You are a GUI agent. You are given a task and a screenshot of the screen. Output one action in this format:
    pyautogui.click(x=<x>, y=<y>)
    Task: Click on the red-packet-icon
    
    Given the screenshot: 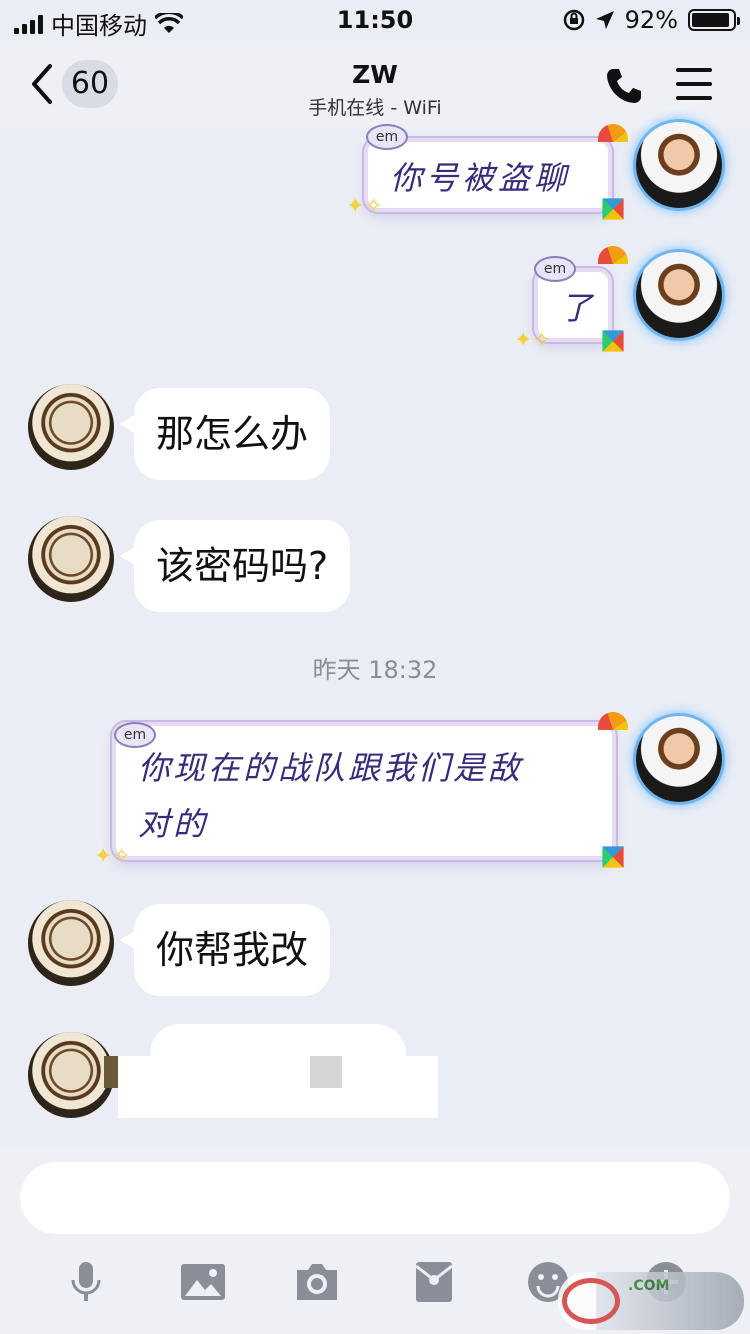 What is the action you would take?
    pyautogui.click(x=434, y=1282)
    